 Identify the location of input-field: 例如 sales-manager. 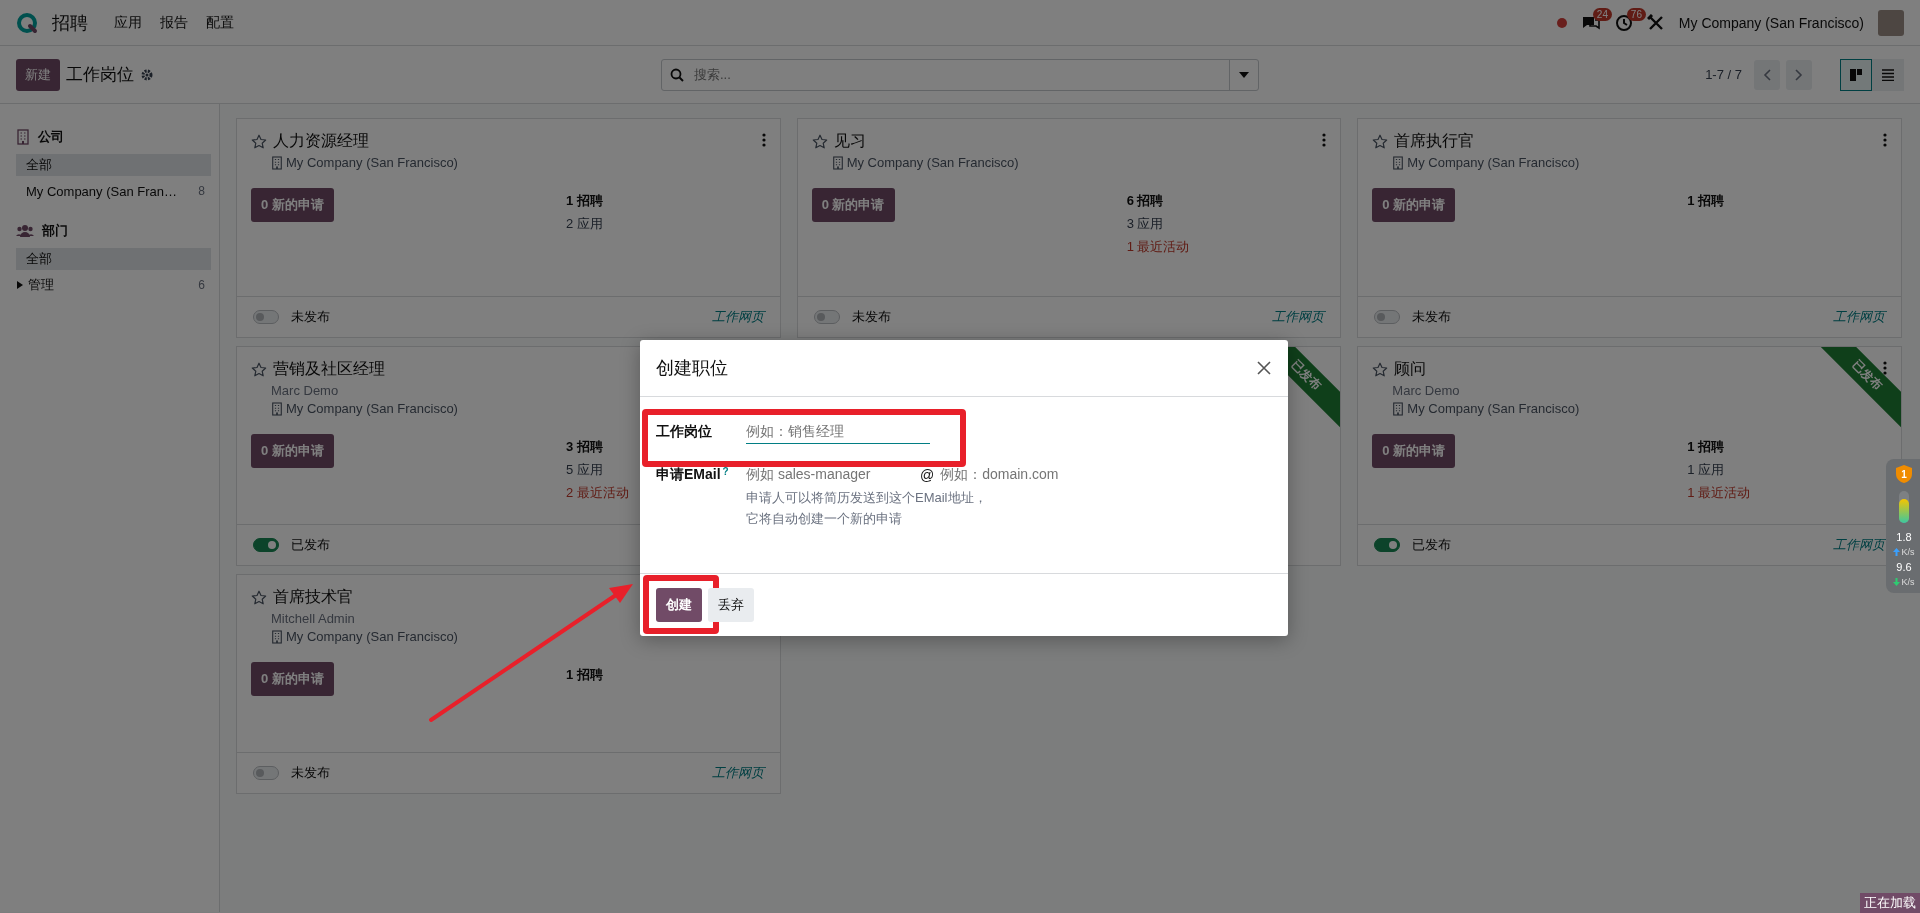
(821, 474).